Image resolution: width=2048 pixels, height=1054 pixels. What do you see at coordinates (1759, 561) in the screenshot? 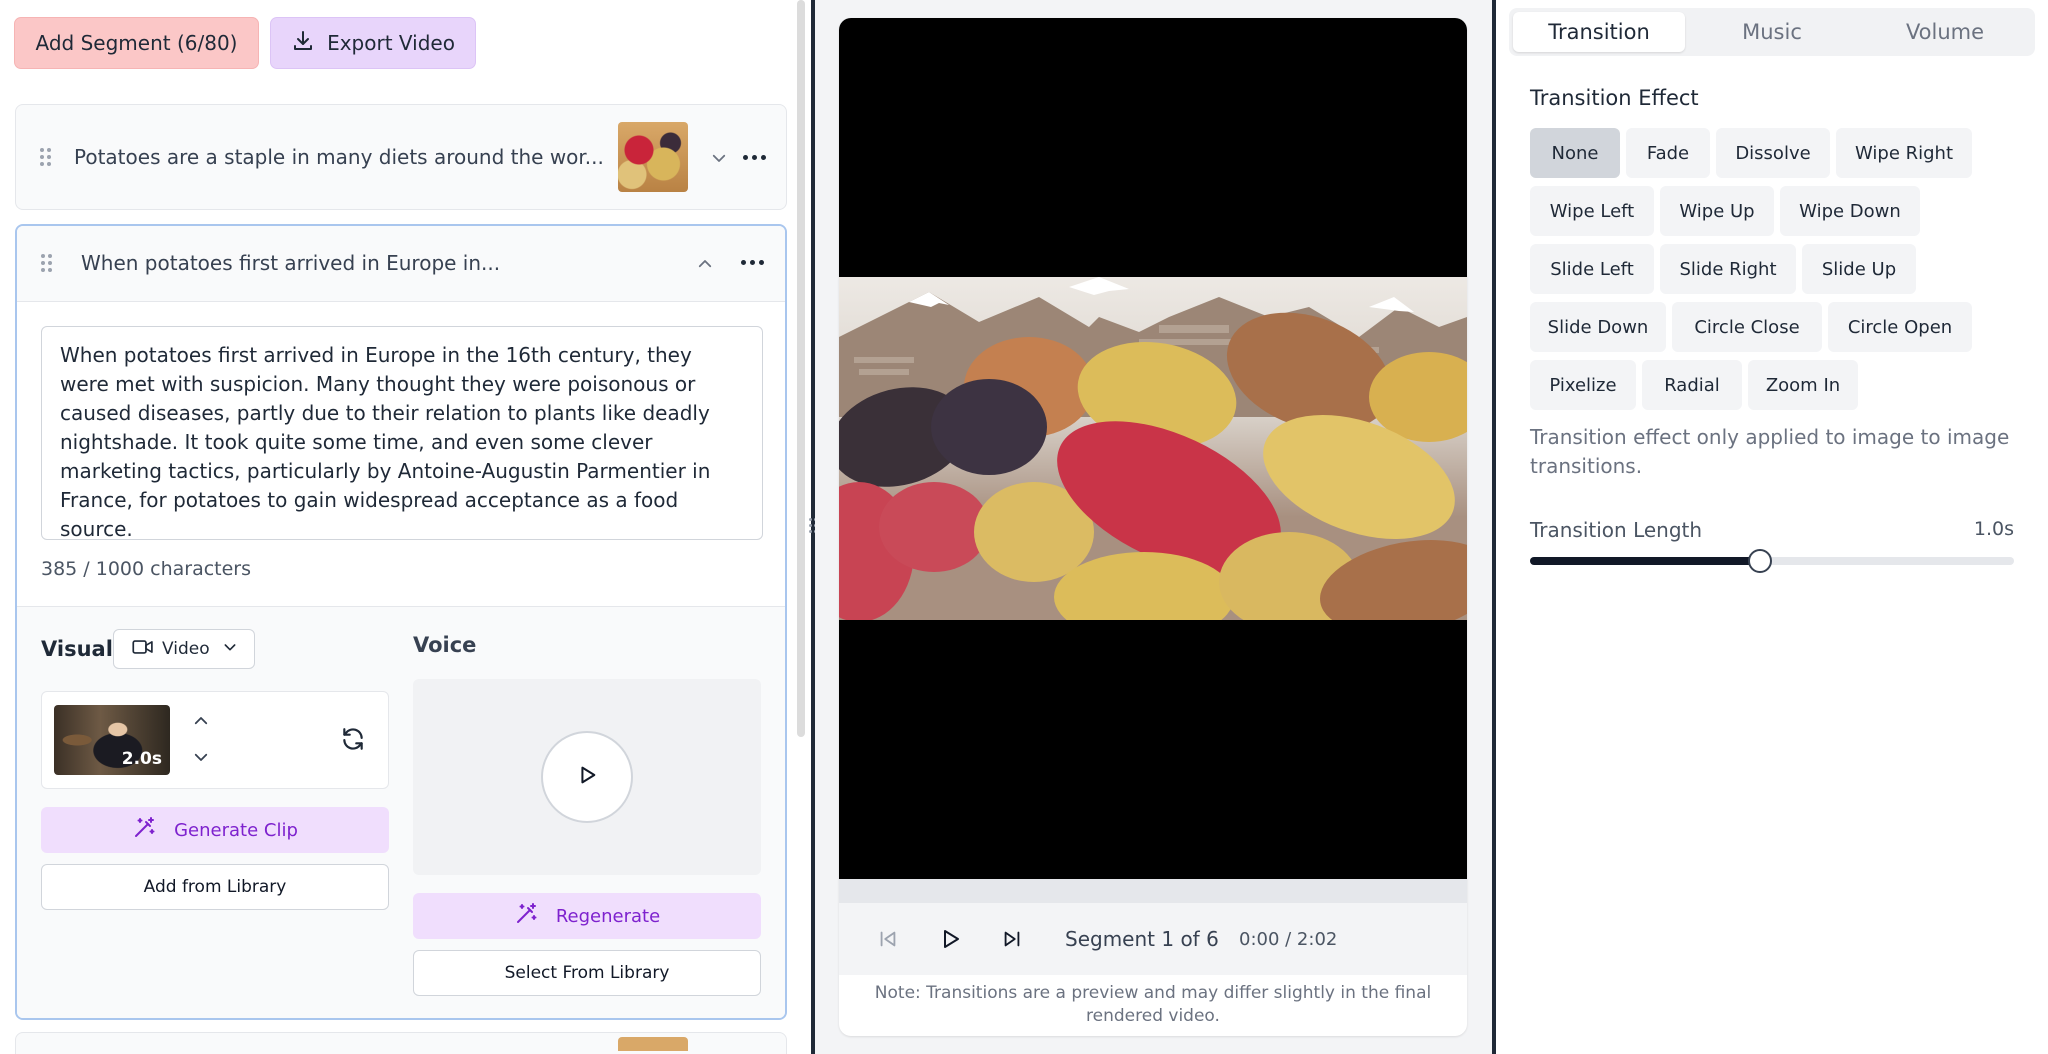
I see `slider-thumb` at bounding box center [1759, 561].